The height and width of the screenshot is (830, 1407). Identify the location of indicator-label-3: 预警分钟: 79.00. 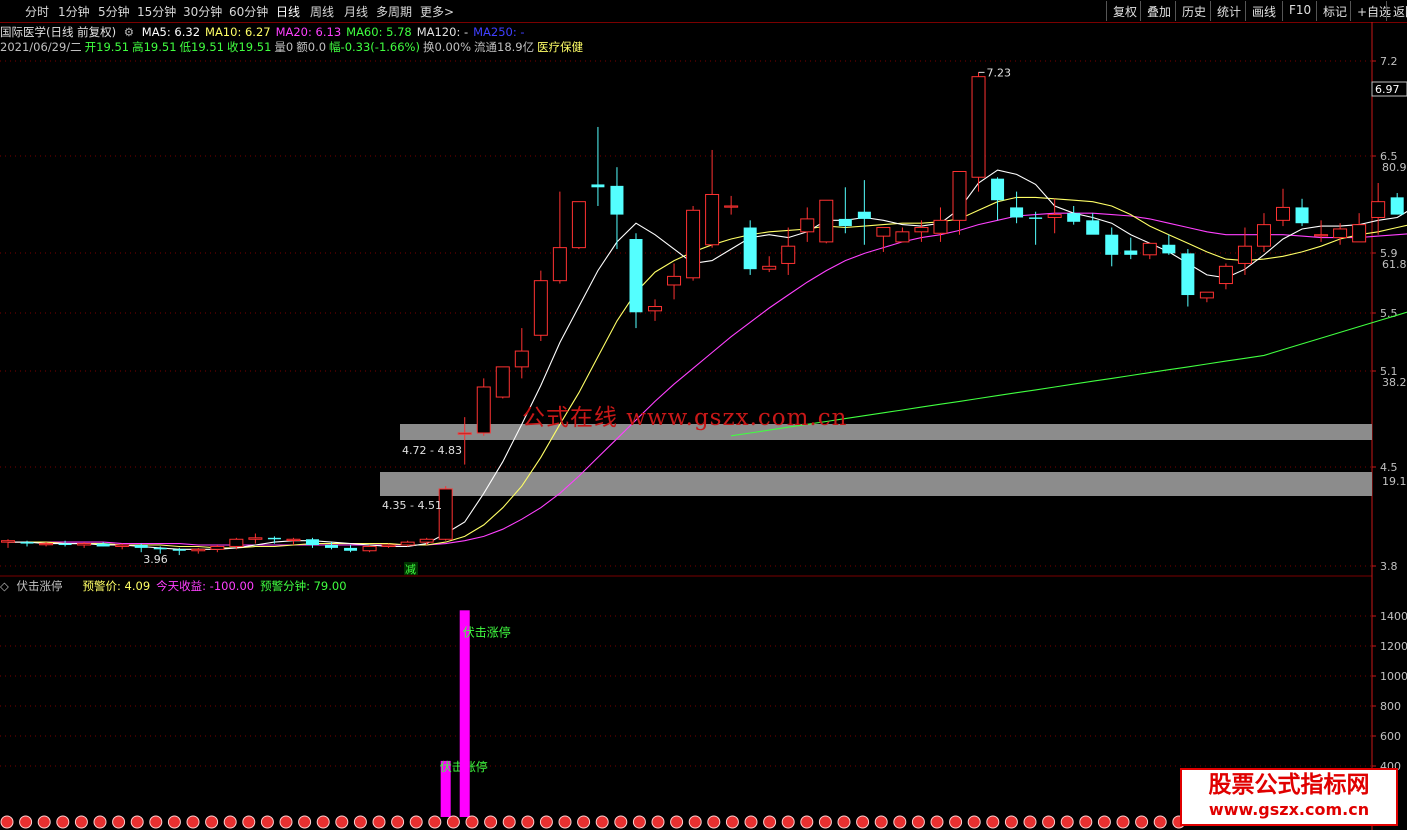
(303, 586).